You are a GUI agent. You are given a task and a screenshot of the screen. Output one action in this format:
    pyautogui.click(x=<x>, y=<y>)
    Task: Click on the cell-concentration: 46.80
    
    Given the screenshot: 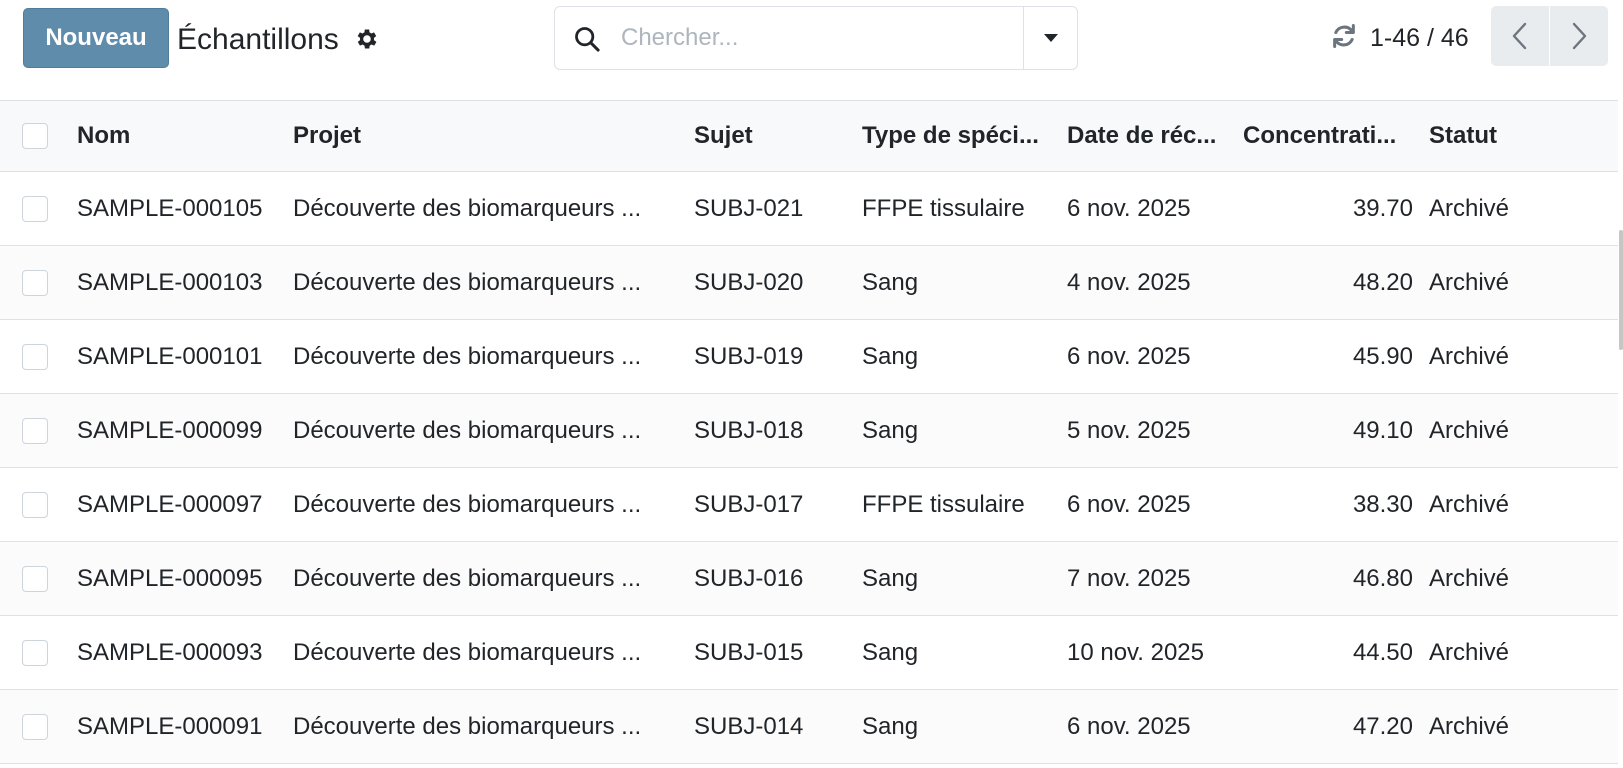 What is the action you would take?
    pyautogui.click(x=1328, y=579)
    